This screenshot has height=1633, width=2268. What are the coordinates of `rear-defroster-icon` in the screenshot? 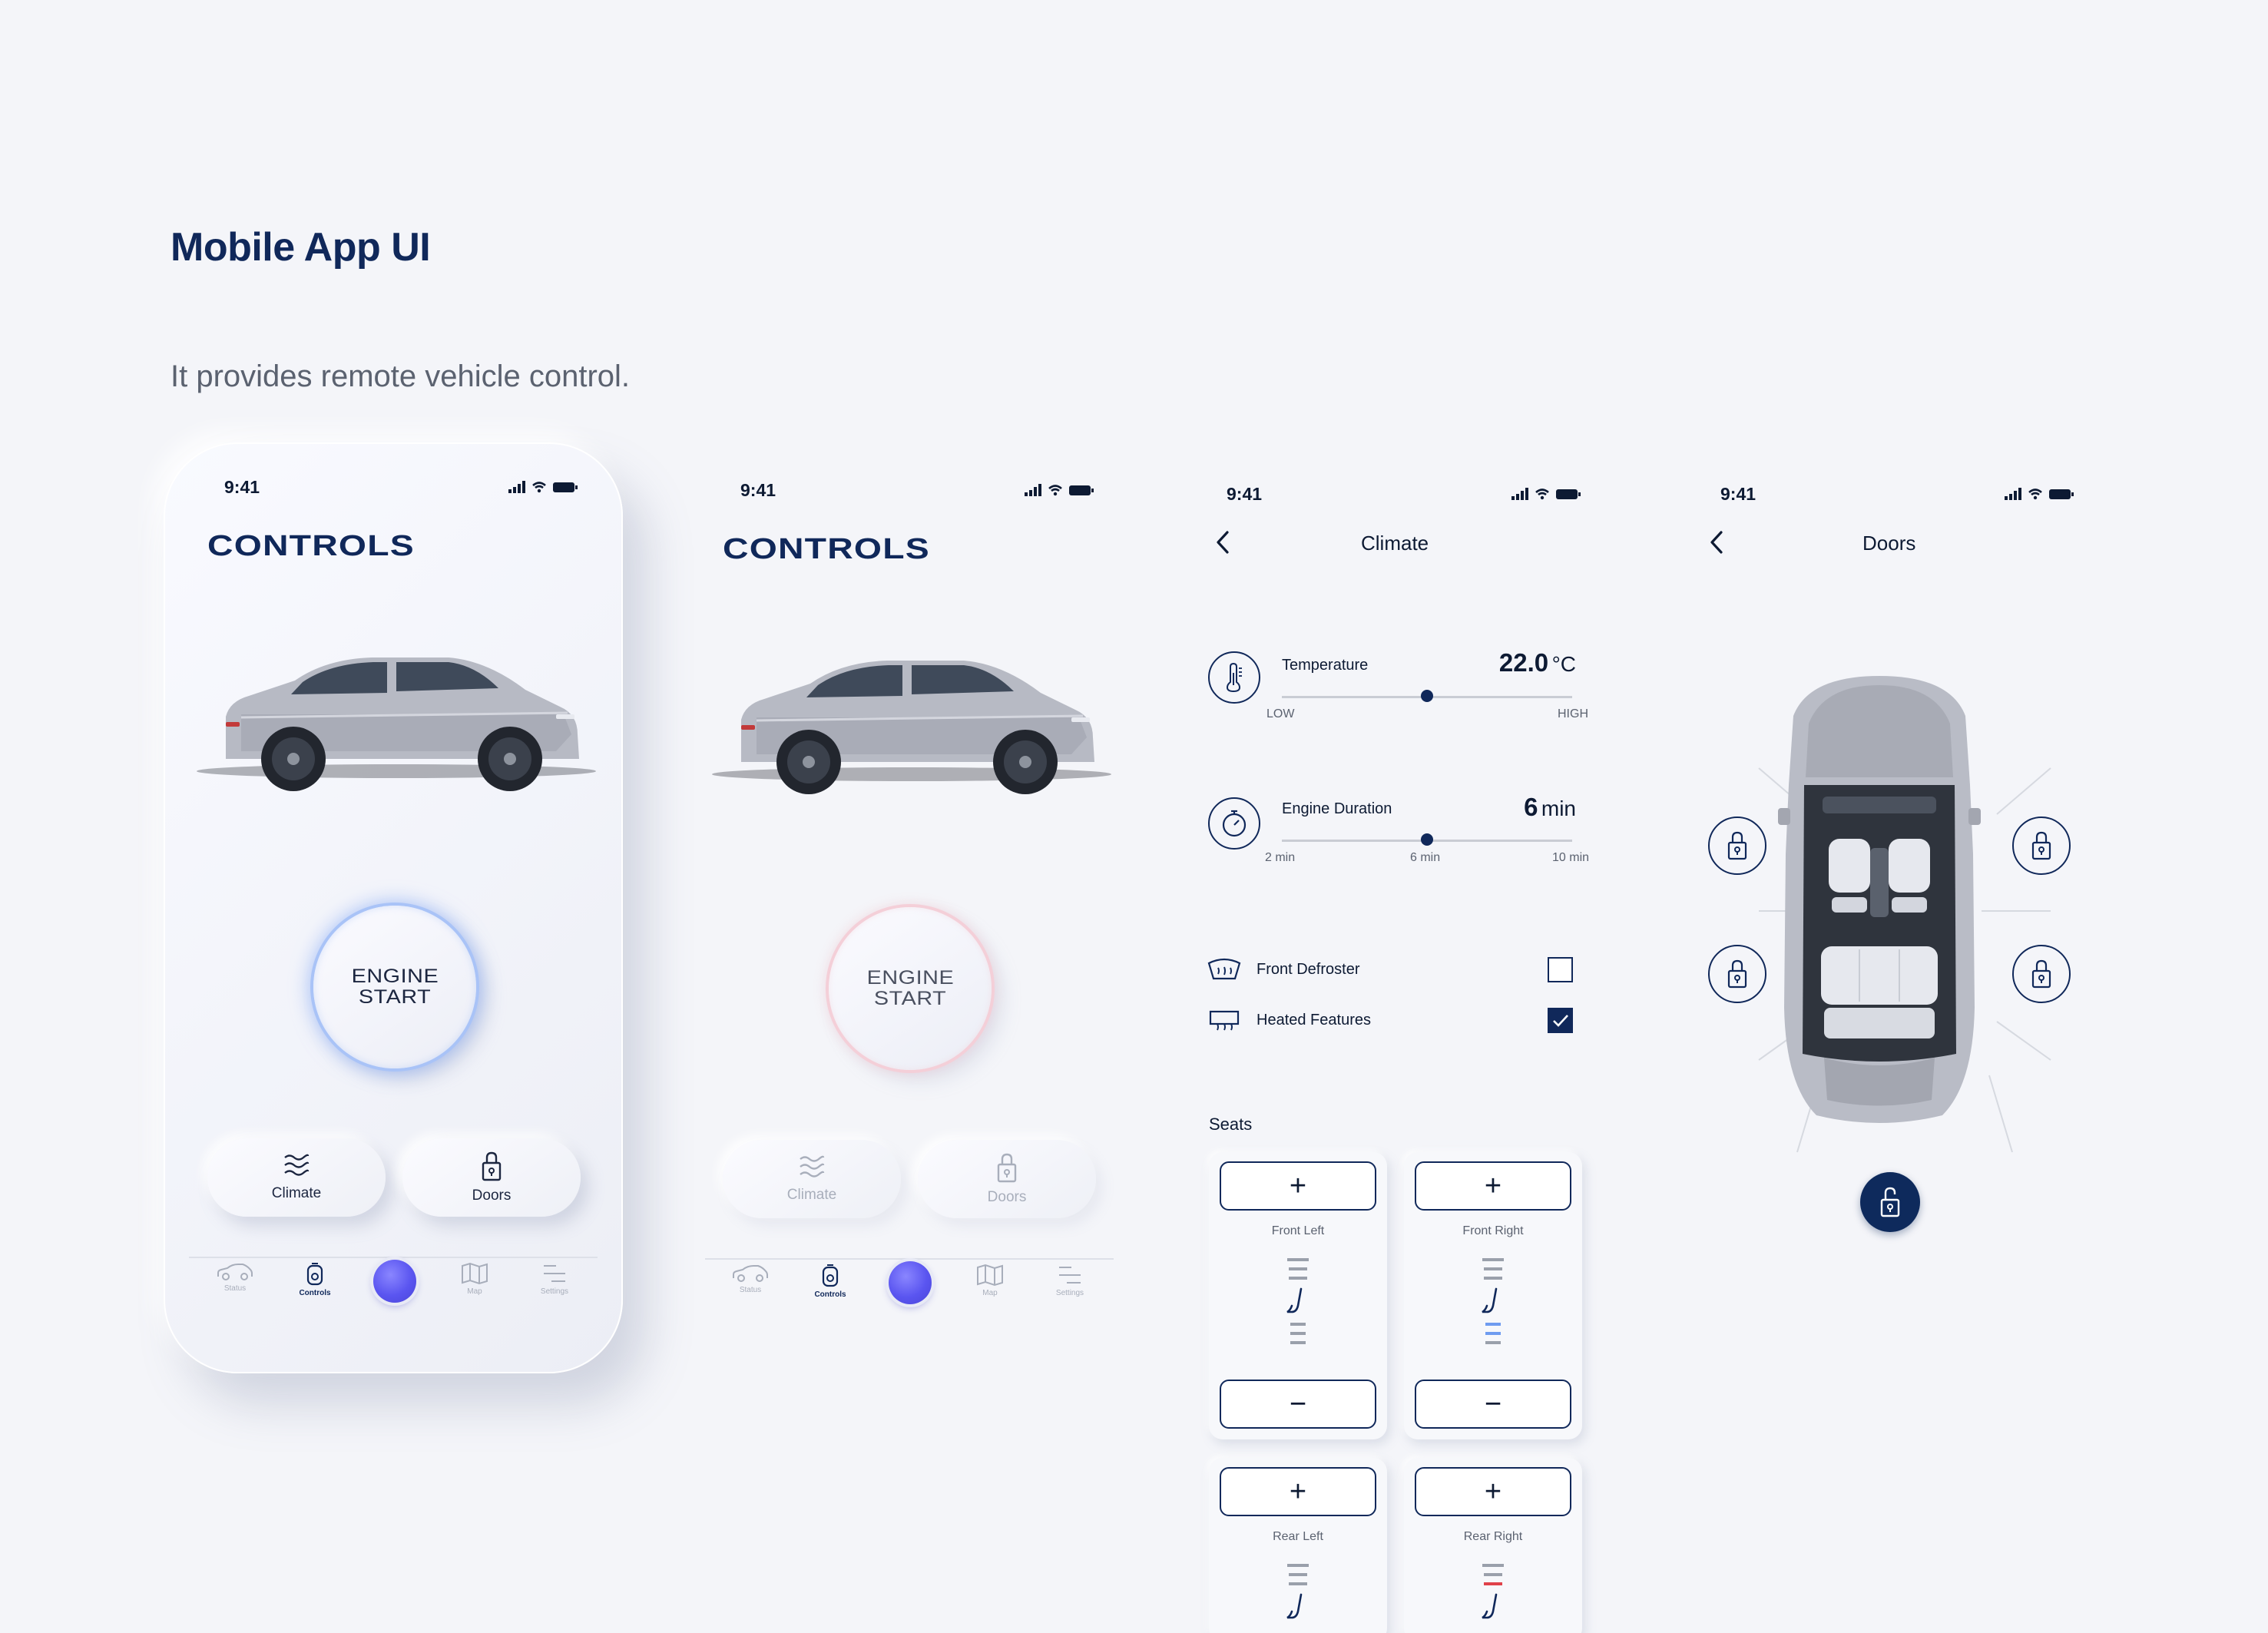 It's located at (1224, 1021).